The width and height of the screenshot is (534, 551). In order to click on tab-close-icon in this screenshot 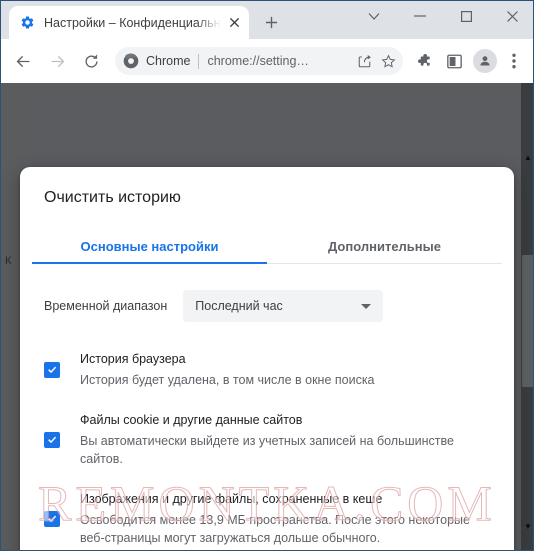, I will do `click(234, 23)`.